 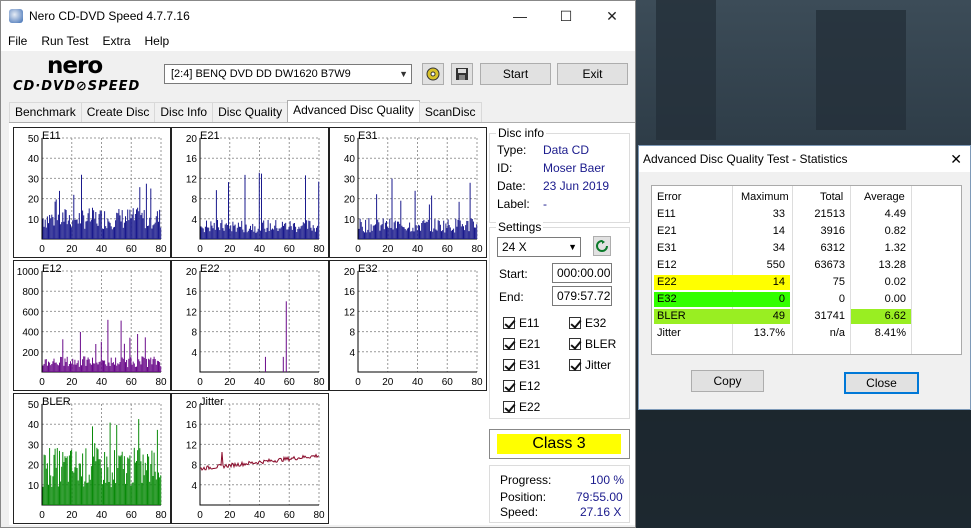 I want to click on cell-maximum: 49, so click(x=778, y=316).